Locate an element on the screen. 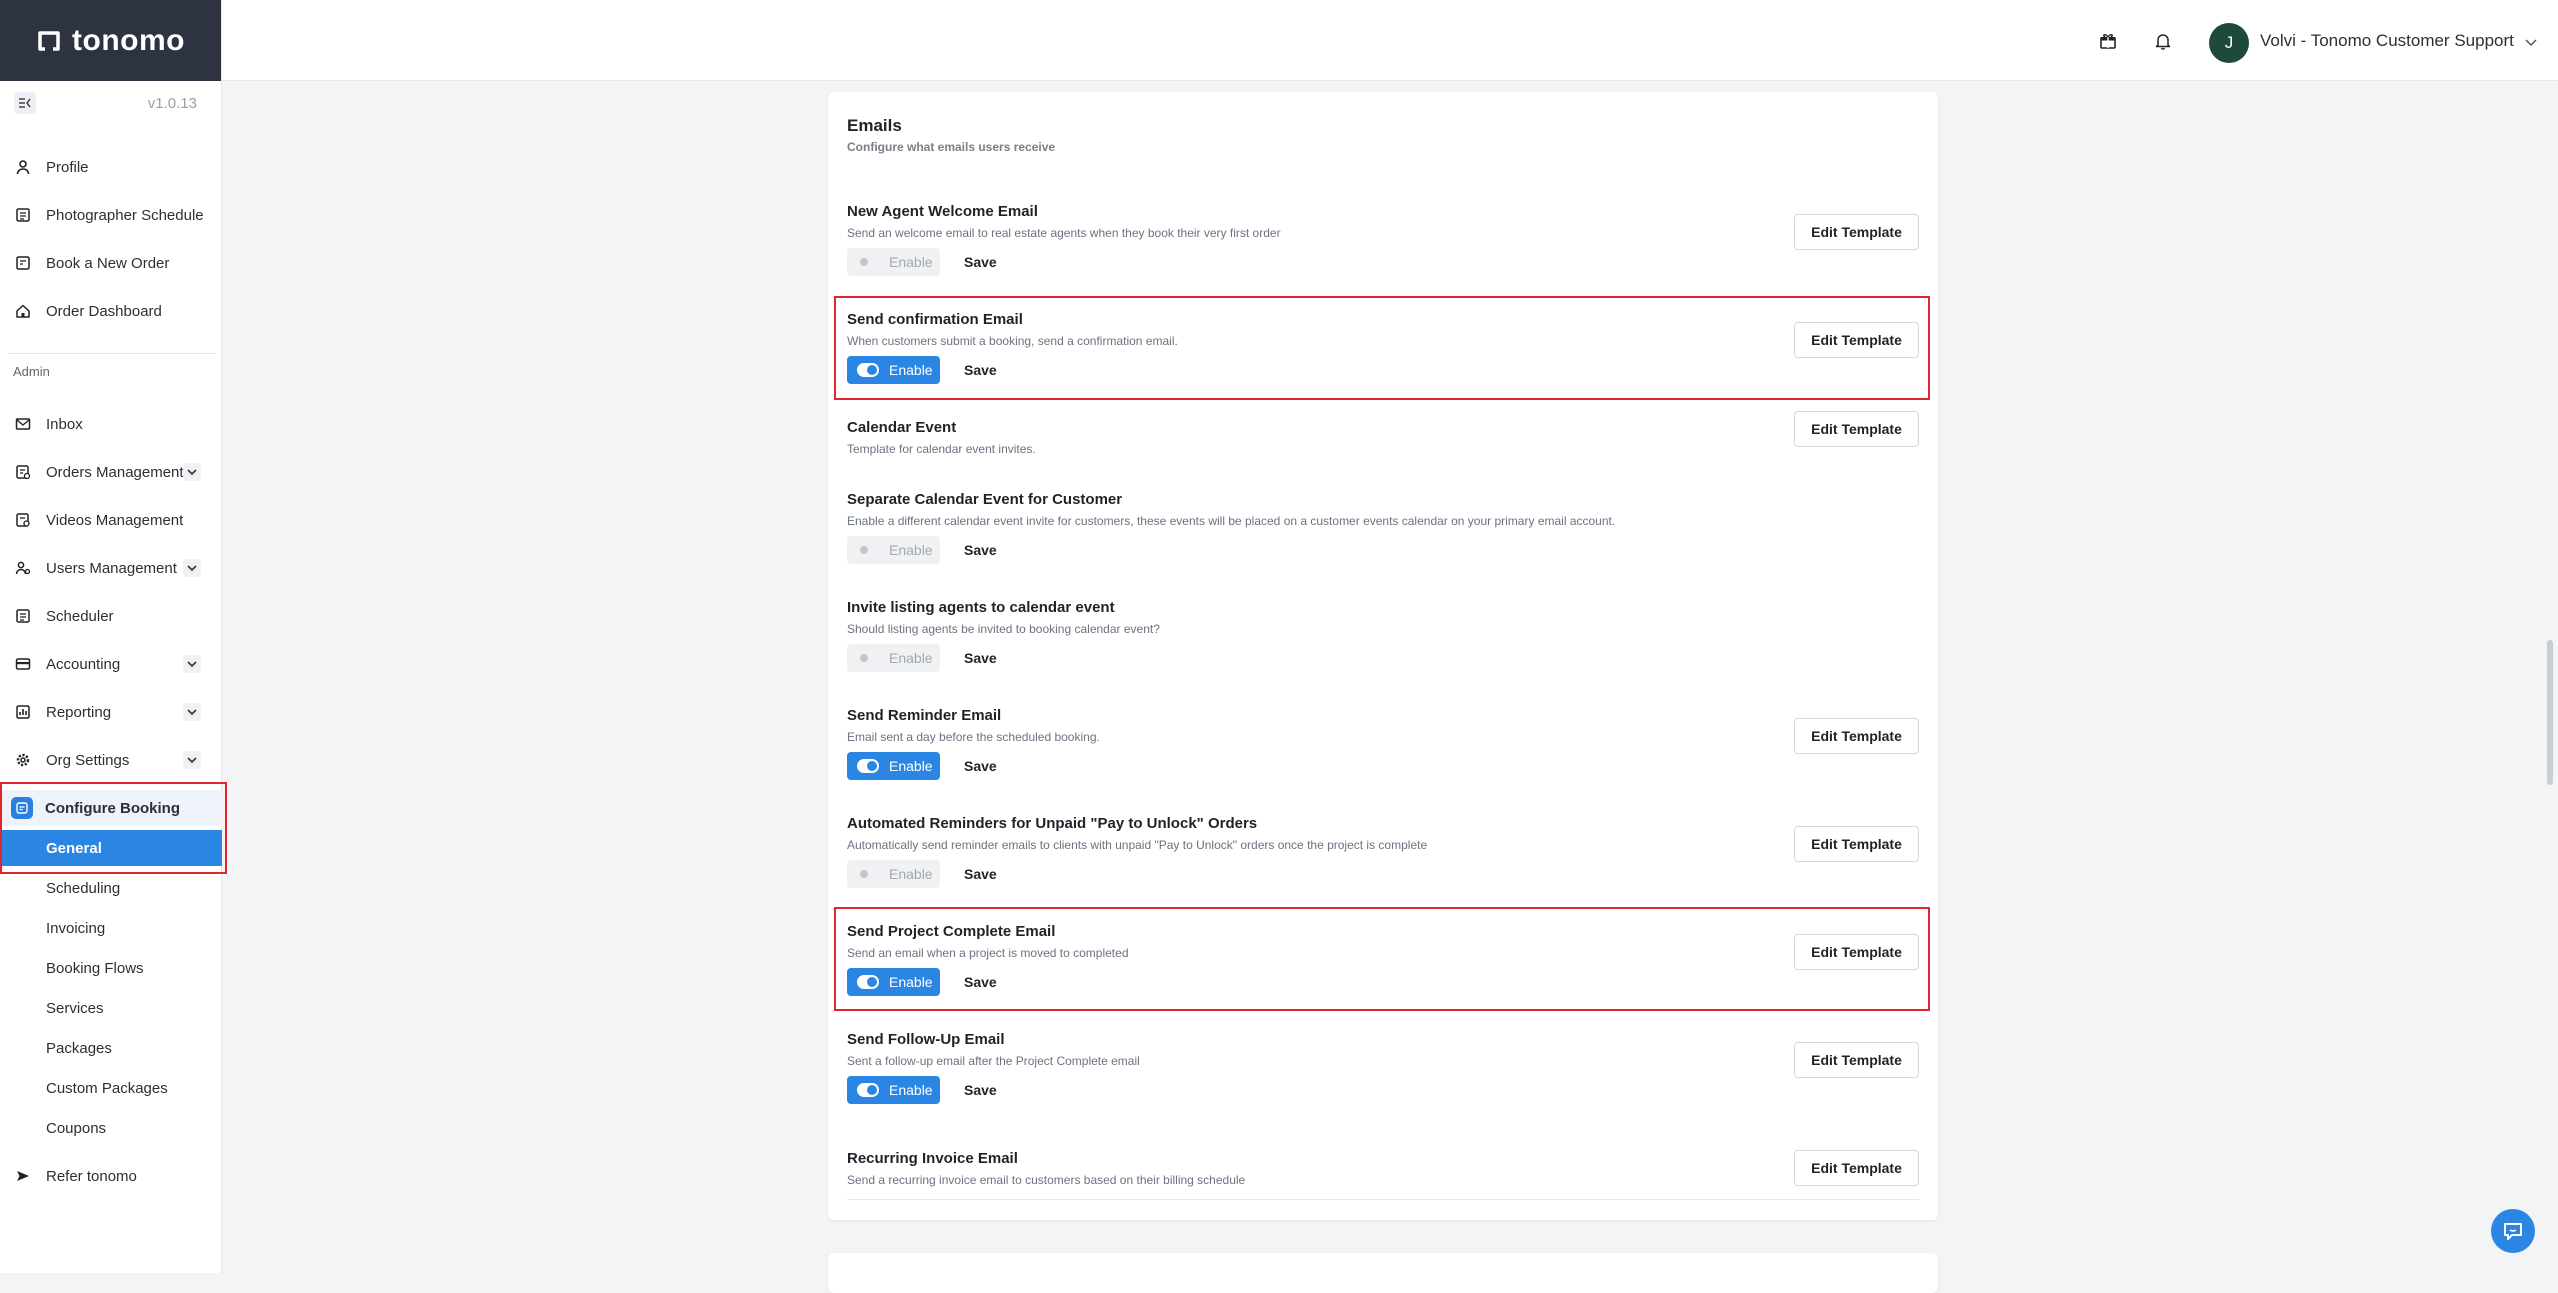 This screenshot has height=1293, width=2558. home-icon is located at coordinates (23, 311).